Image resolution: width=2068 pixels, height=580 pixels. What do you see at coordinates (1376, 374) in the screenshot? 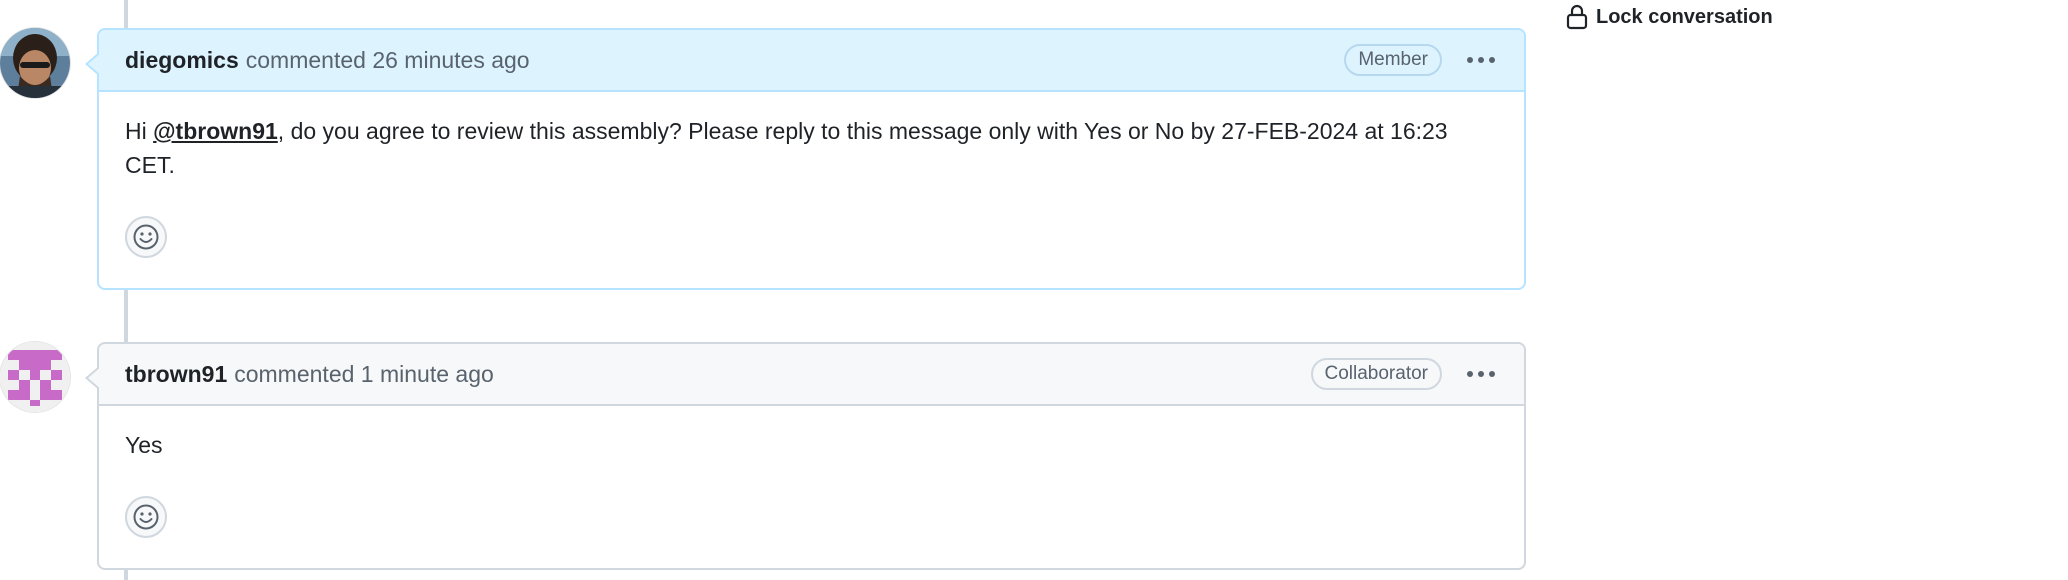
I see `role-badge: Collaborator` at bounding box center [1376, 374].